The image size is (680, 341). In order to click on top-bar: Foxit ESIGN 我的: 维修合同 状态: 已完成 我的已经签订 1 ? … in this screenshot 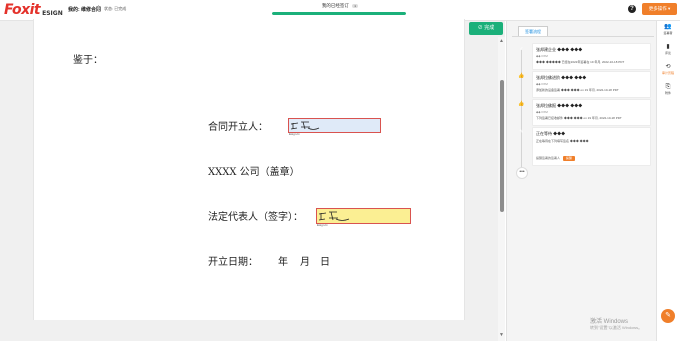, I will do `click(340, 10)`.